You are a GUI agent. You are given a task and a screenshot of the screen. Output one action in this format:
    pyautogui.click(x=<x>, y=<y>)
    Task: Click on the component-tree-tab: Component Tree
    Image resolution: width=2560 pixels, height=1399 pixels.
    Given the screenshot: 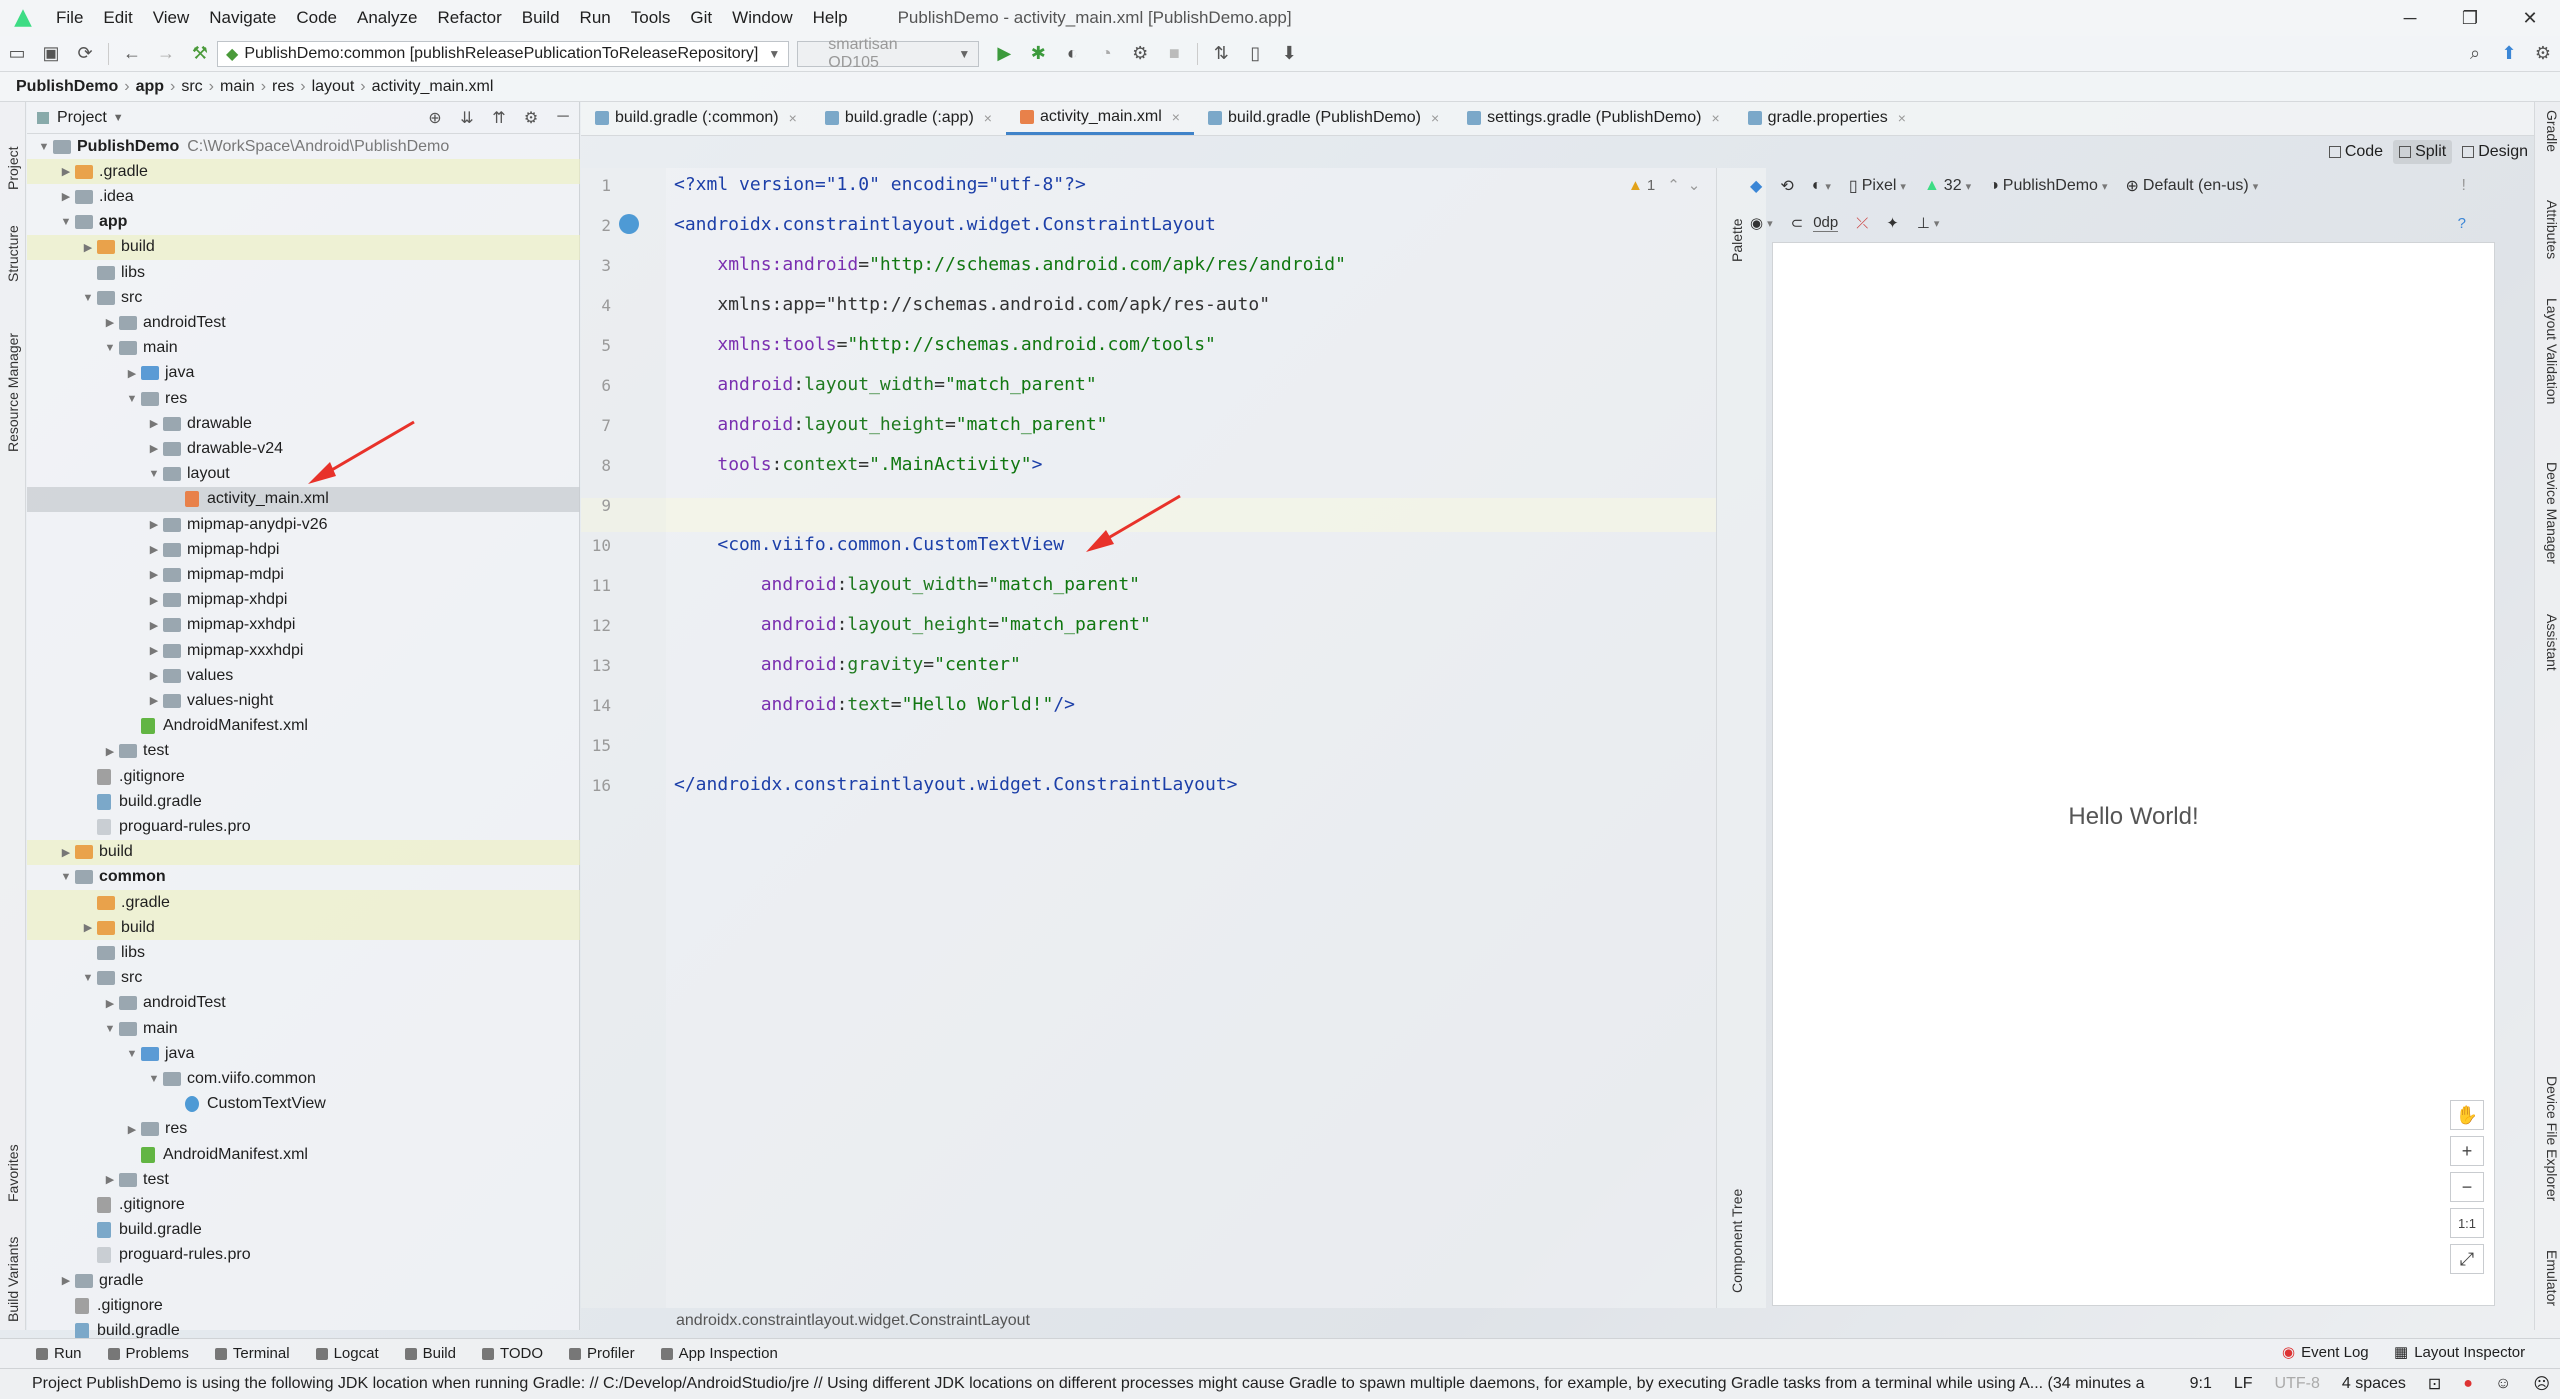 What is the action you would take?
    pyautogui.click(x=1740, y=1228)
    